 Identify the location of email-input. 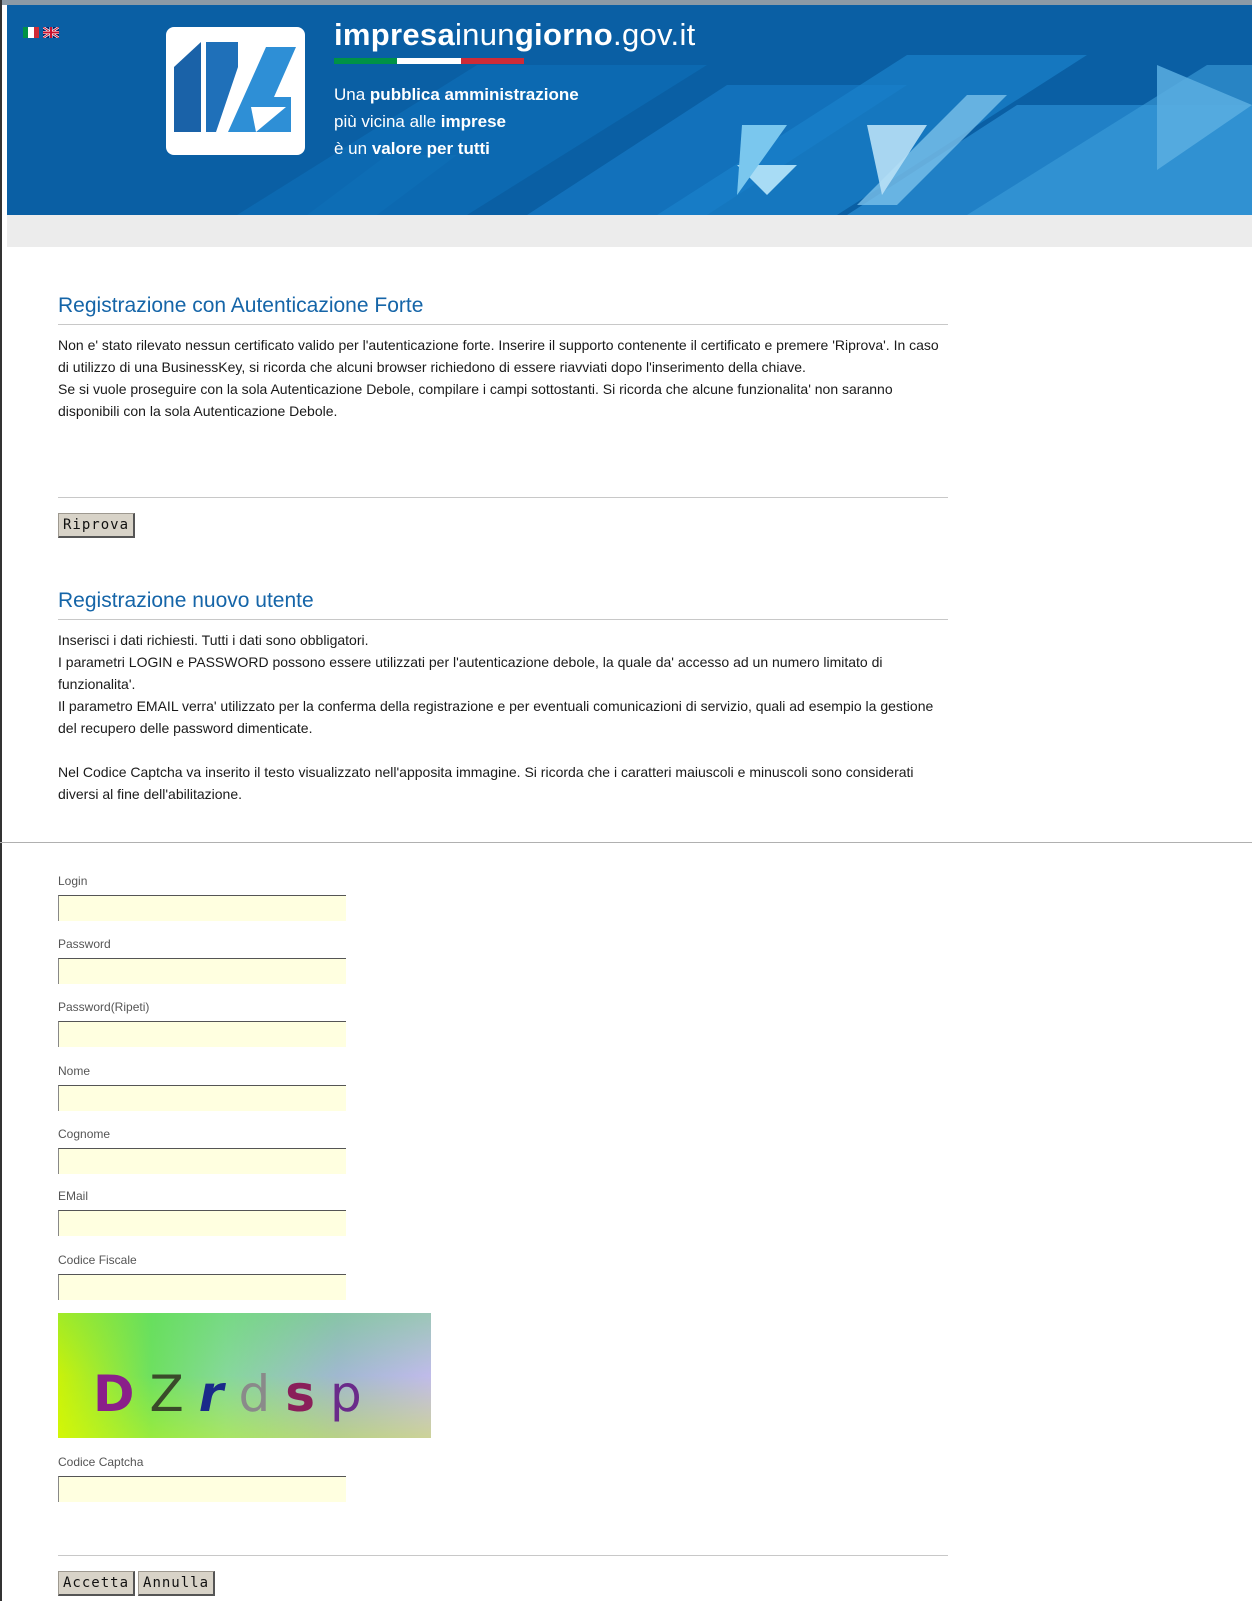
(202, 1223).